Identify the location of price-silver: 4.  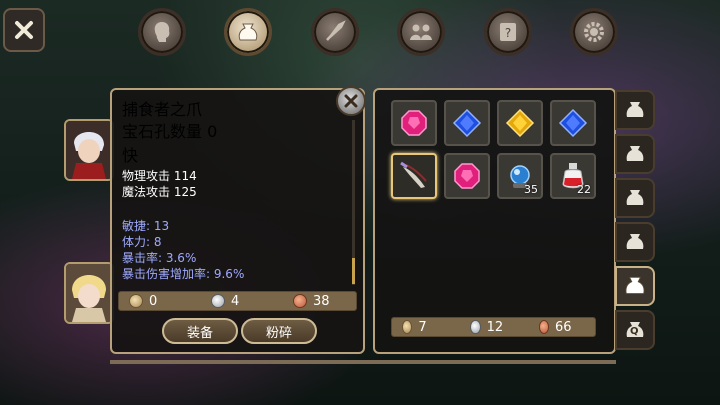
(235, 301).